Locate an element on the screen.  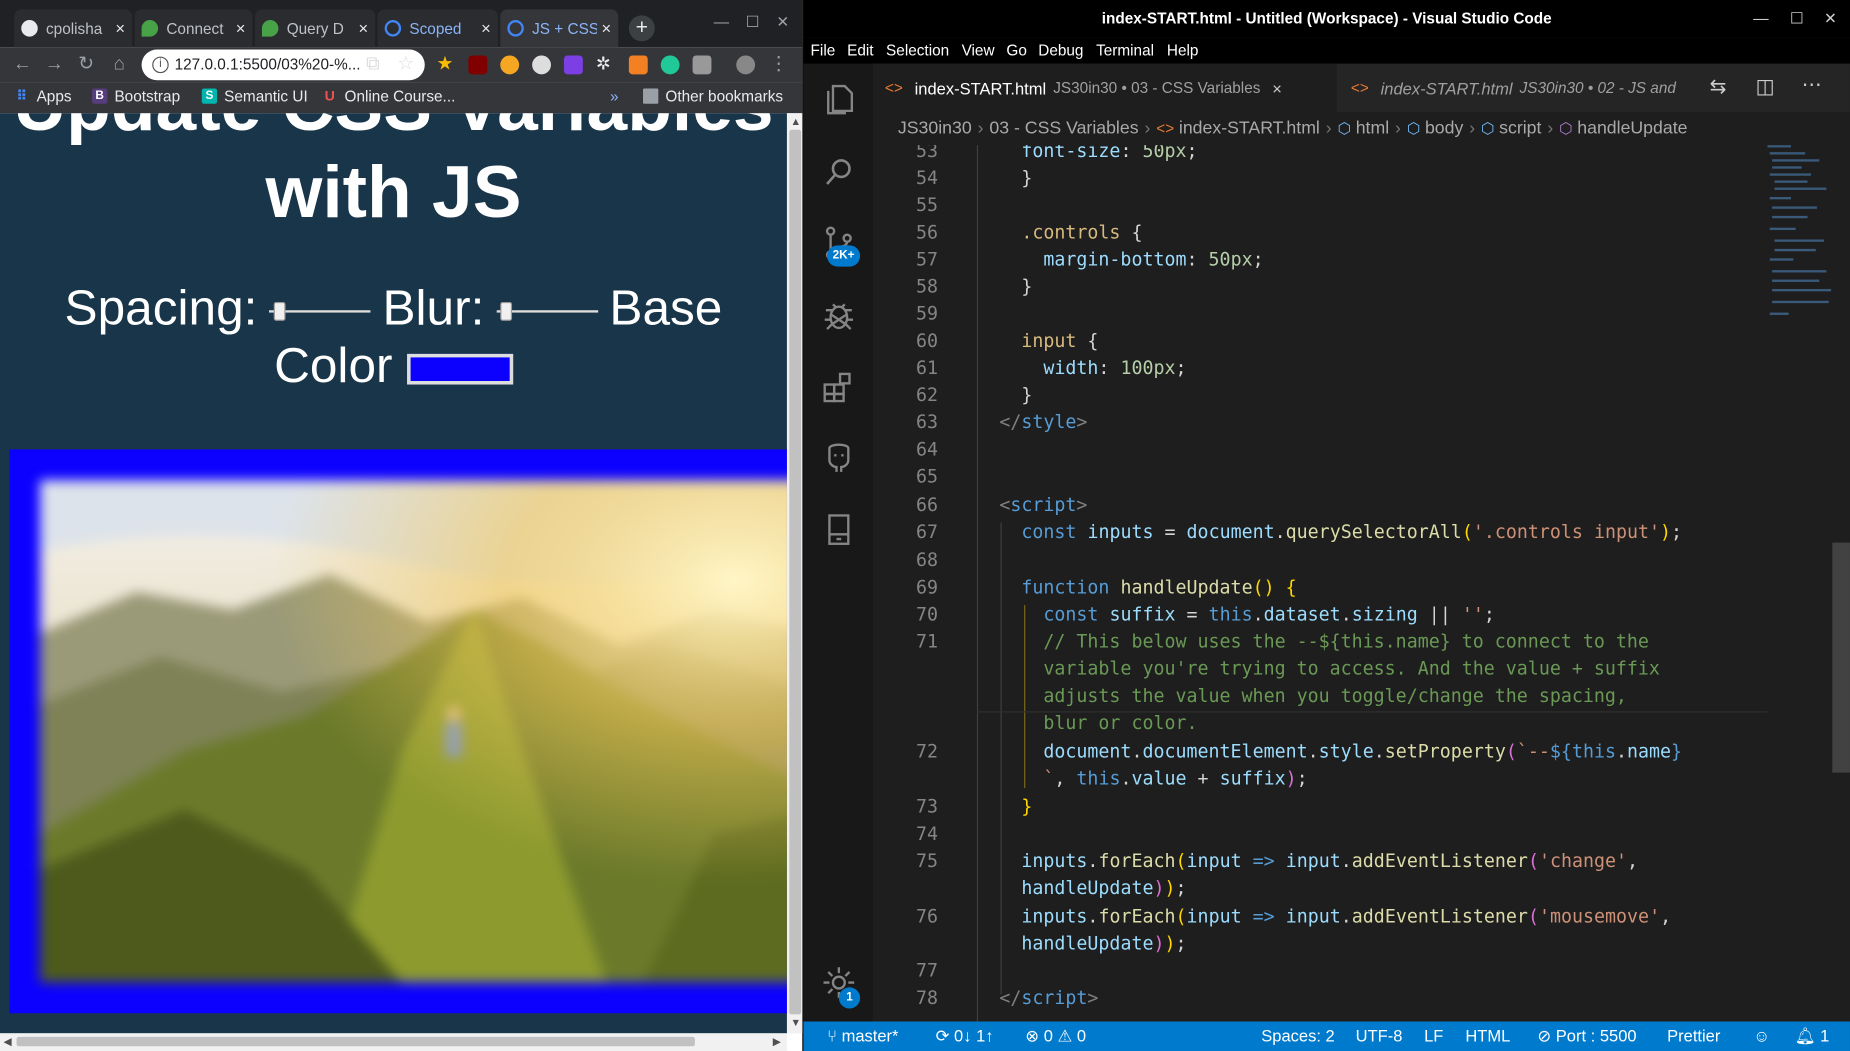
chrome-tab-title: Query D is located at coordinates (315, 28).